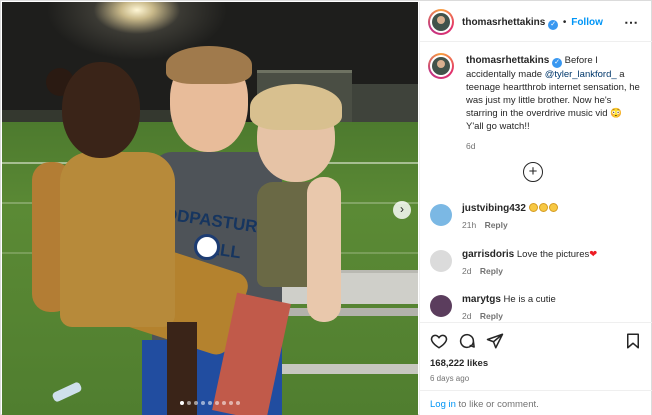 This screenshot has width=652, height=415. What do you see at coordinates (503, 22) in the screenshot?
I see `author-username: thomasrhettakins` at bounding box center [503, 22].